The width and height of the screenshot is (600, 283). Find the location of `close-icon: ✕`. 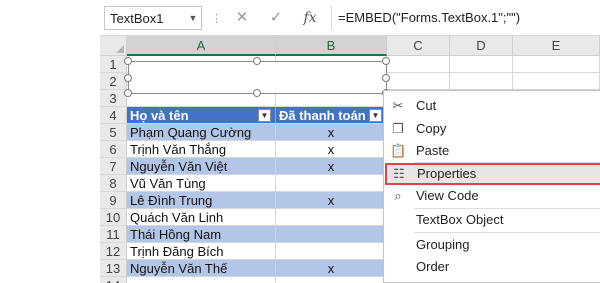

close-icon: ✕ is located at coordinates (242, 18).